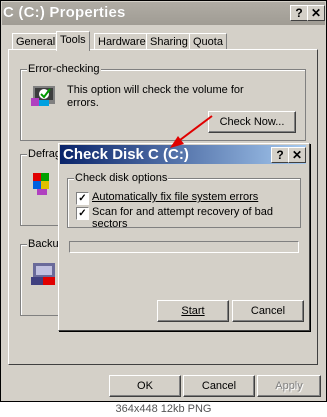 Image resolution: width=327 pixels, height=417 pixels. I want to click on help-button: ?, so click(299, 13).